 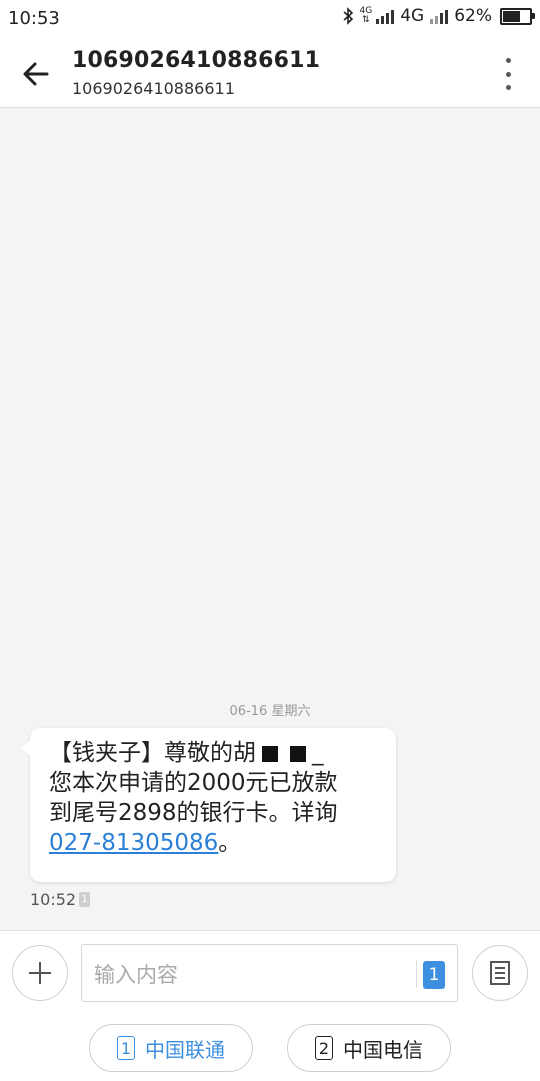 I want to click on send-sim2-button: 2 中国电信, so click(x=369, y=1048).